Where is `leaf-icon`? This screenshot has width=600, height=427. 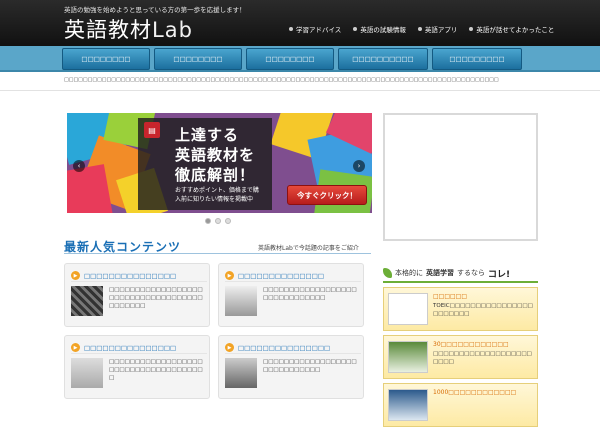
leaf-icon is located at coordinates (387, 273).